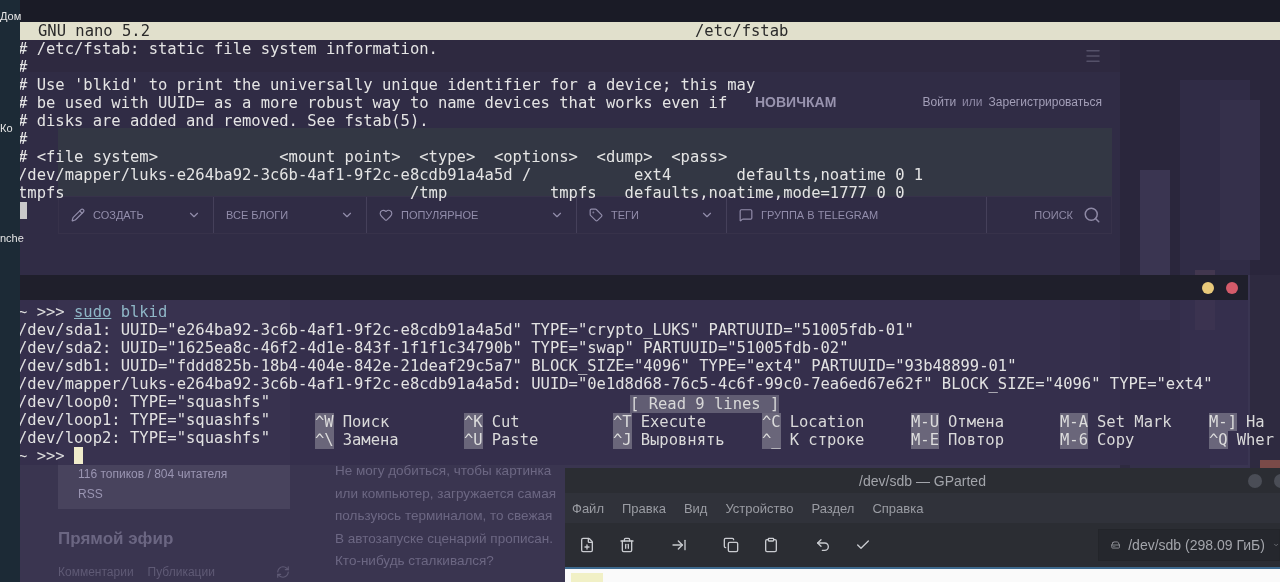  What do you see at coordinates (1232, 287) in the screenshot?
I see `close-button` at bounding box center [1232, 287].